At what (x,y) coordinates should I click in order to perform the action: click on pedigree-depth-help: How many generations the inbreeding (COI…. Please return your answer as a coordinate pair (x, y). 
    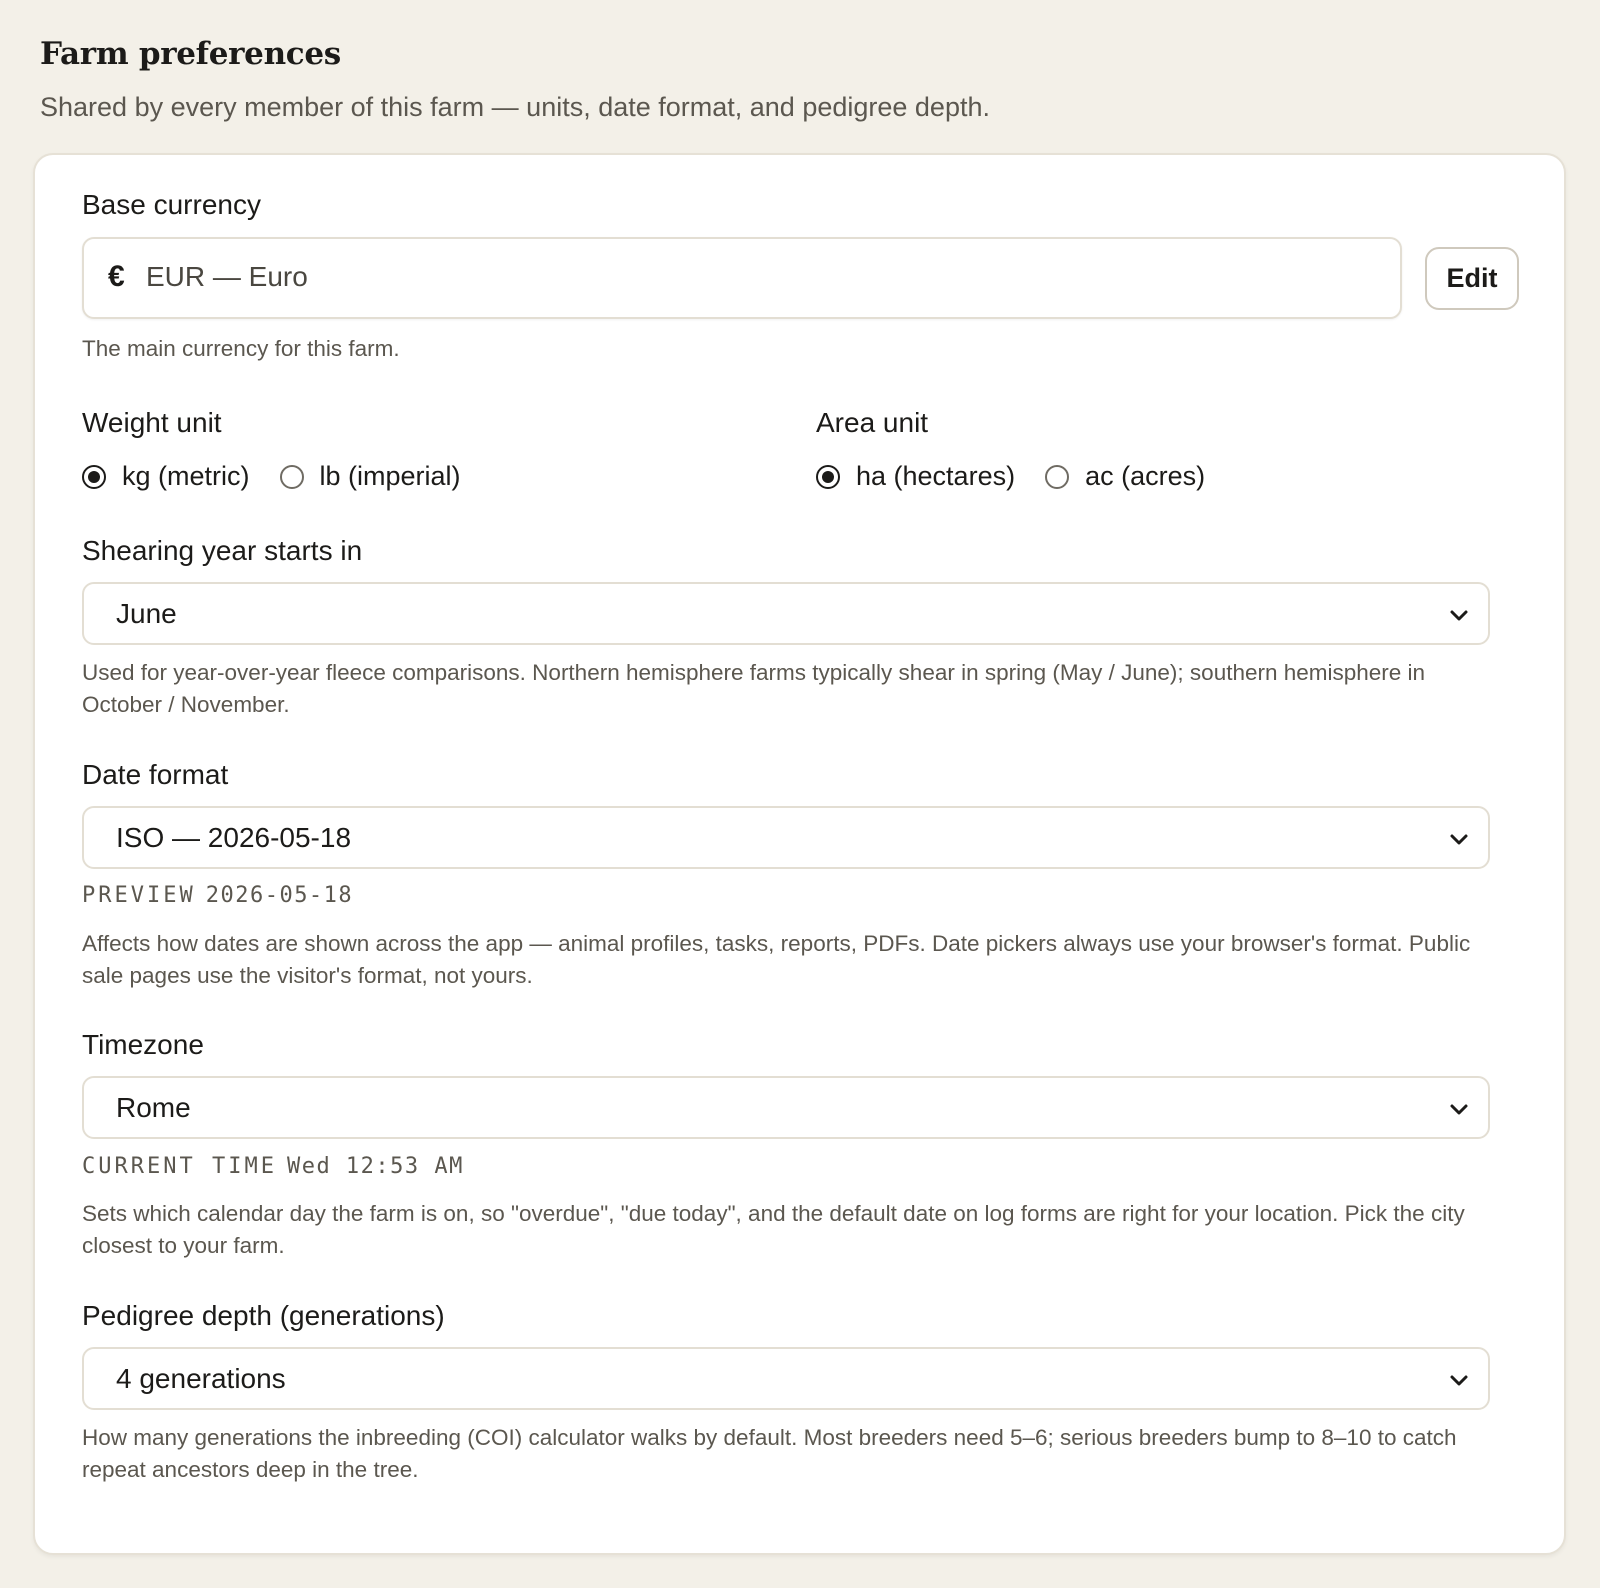
    Looking at the image, I should click on (769, 1453).